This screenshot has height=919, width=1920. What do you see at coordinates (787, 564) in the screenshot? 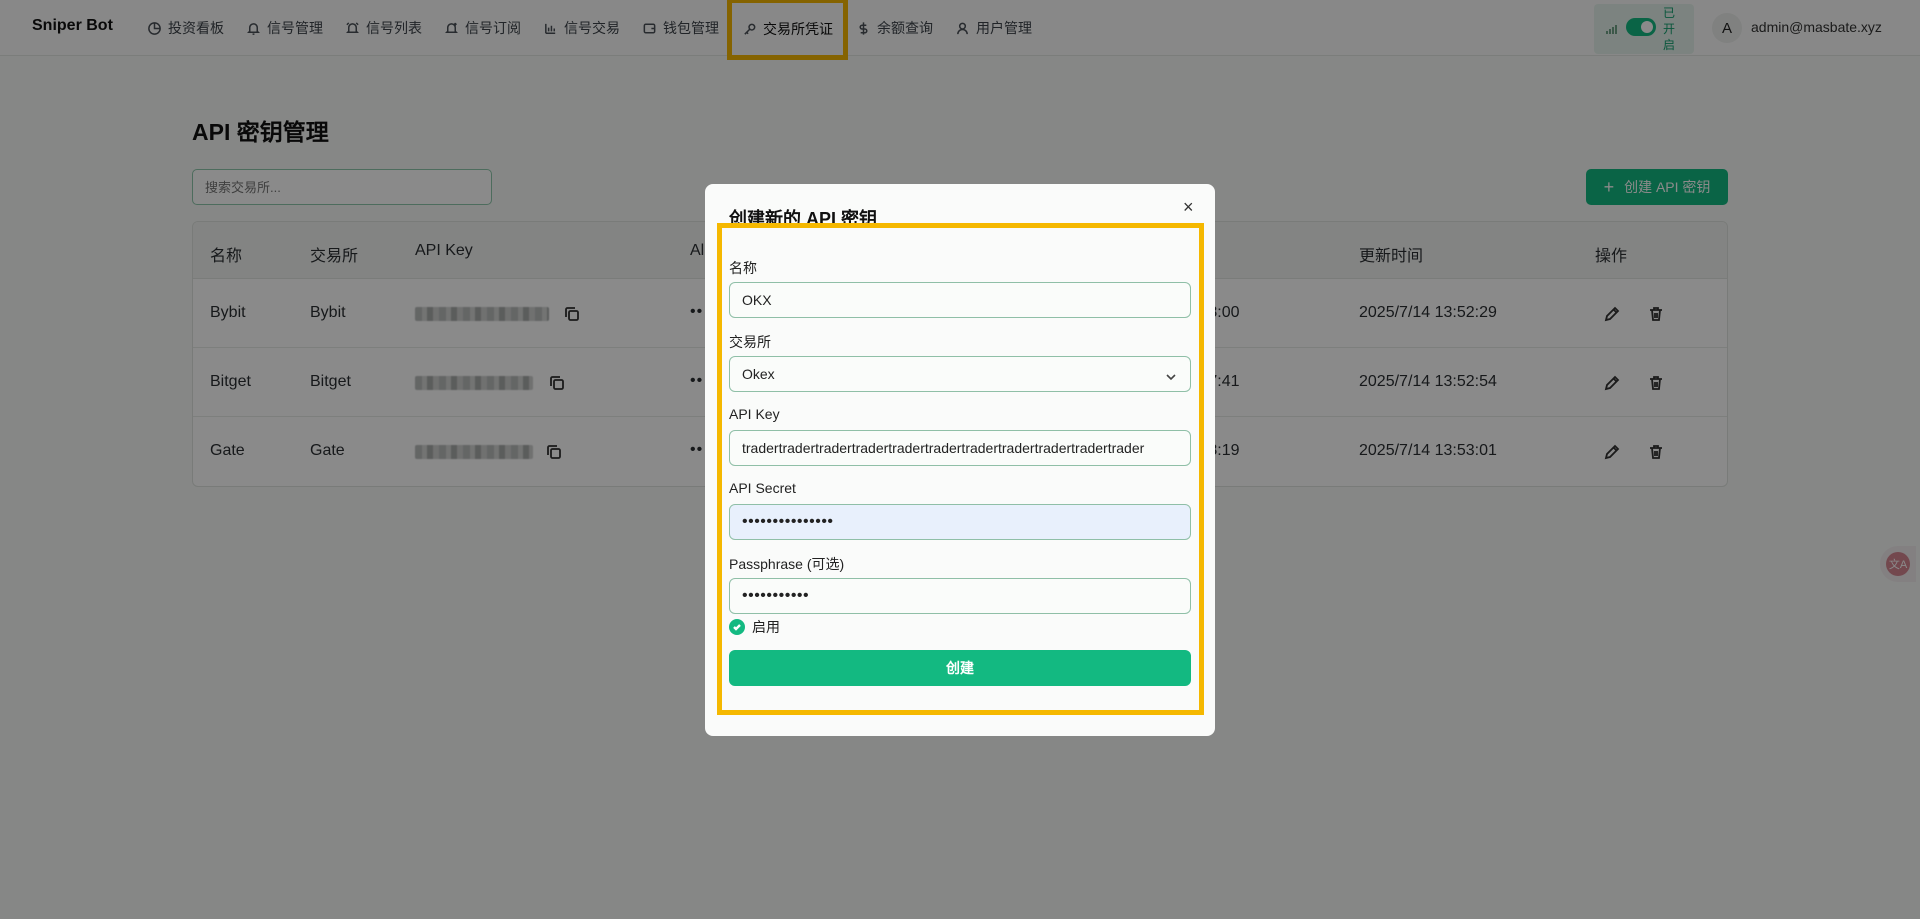
I see `passphrase-label: Passphrase (可选)` at bounding box center [787, 564].